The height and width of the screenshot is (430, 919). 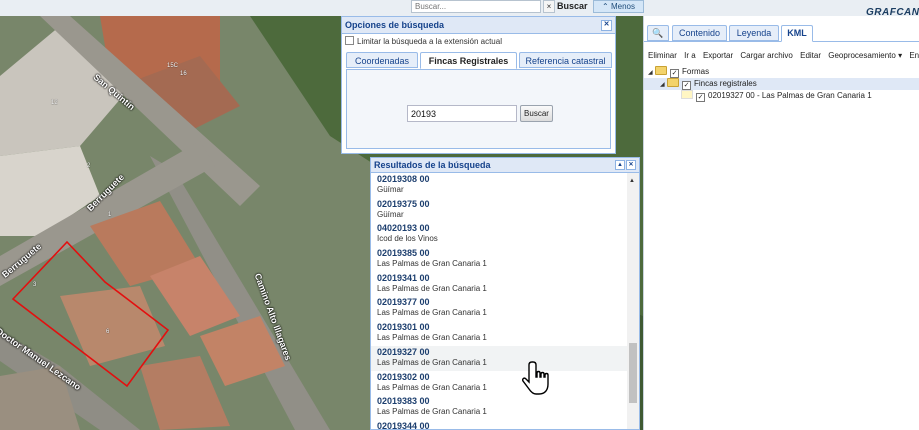 What do you see at coordinates (797, 33) in the screenshot?
I see `tab-kml: KML` at bounding box center [797, 33].